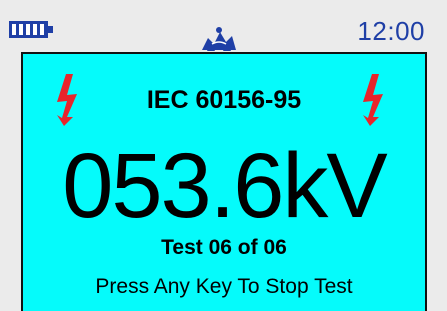 The image size is (447, 311). Describe the element at coordinates (224, 247) in the screenshot. I see `test-counter: Test 06 of 06` at that location.